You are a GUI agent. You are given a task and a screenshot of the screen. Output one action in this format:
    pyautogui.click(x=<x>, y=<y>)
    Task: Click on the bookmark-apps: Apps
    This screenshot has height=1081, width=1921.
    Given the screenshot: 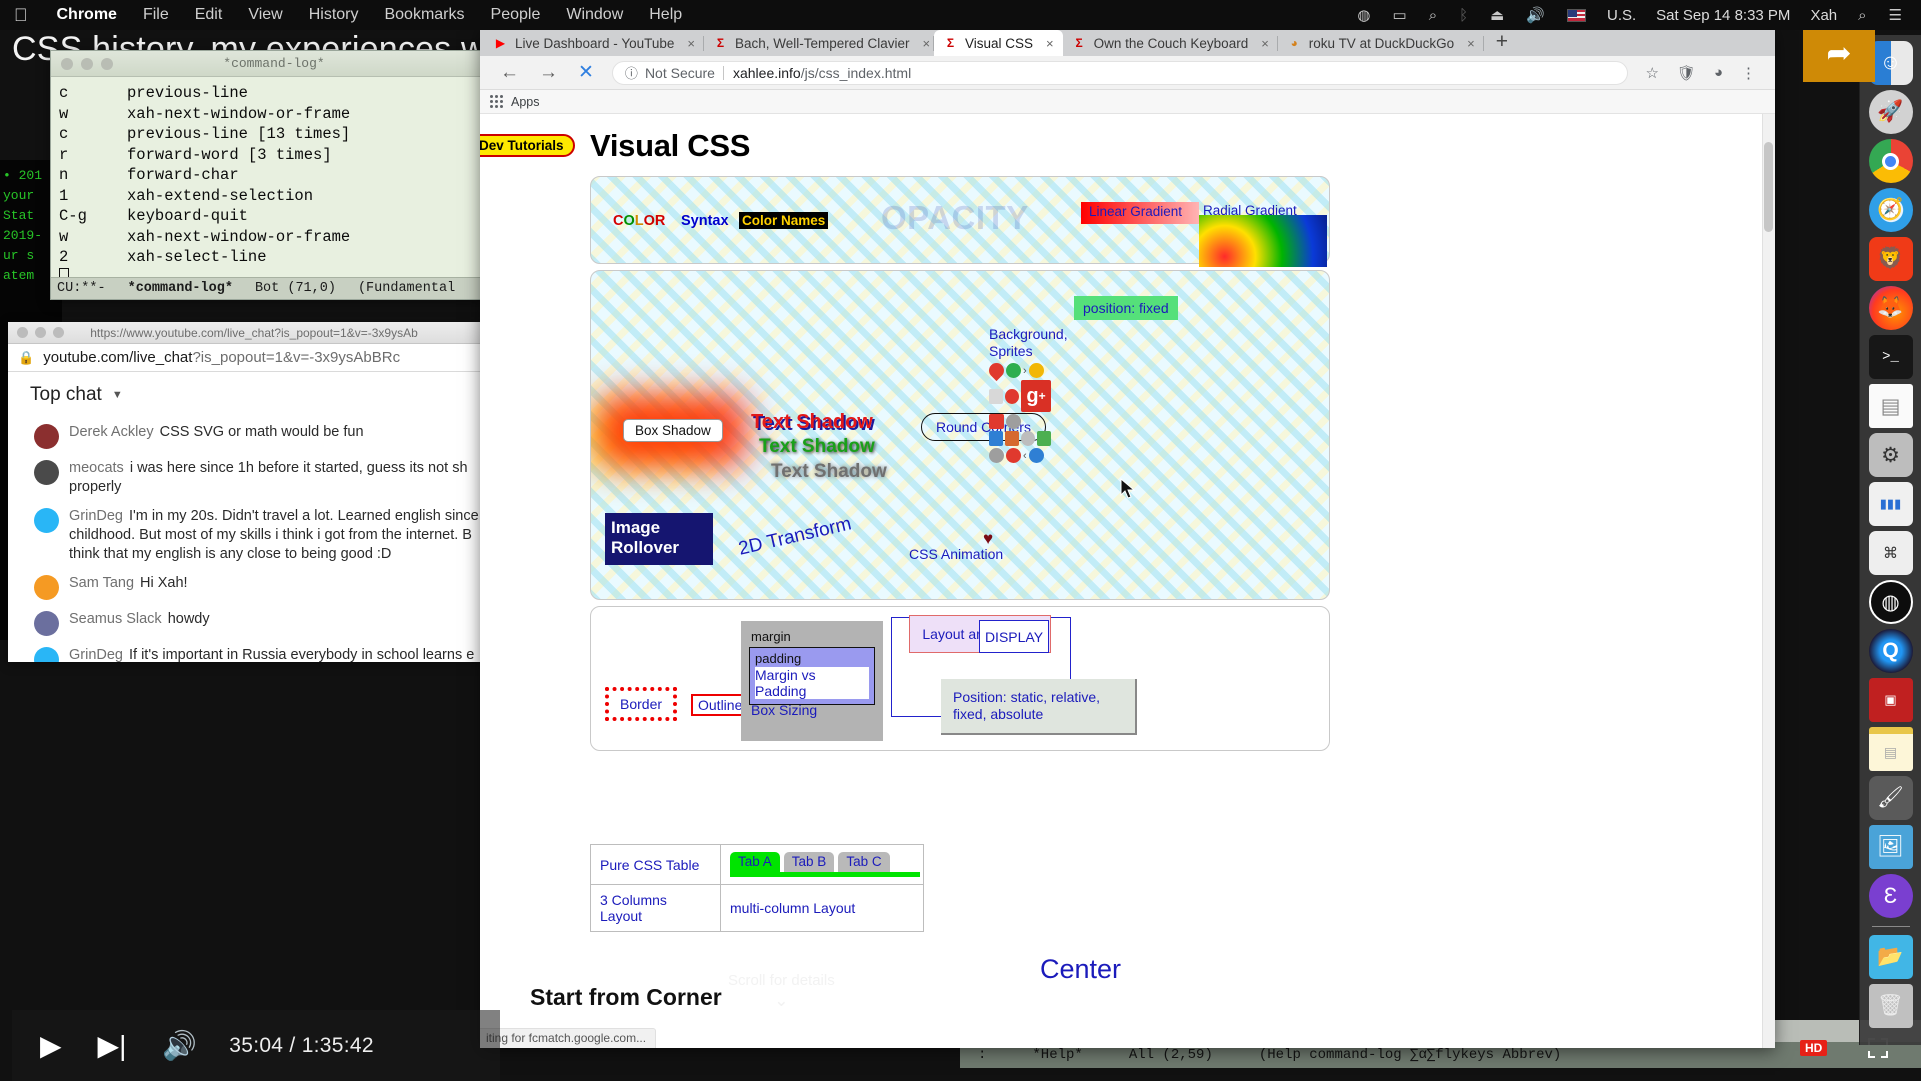 What is the action you would take?
    pyautogui.click(x=525, y=102)
    